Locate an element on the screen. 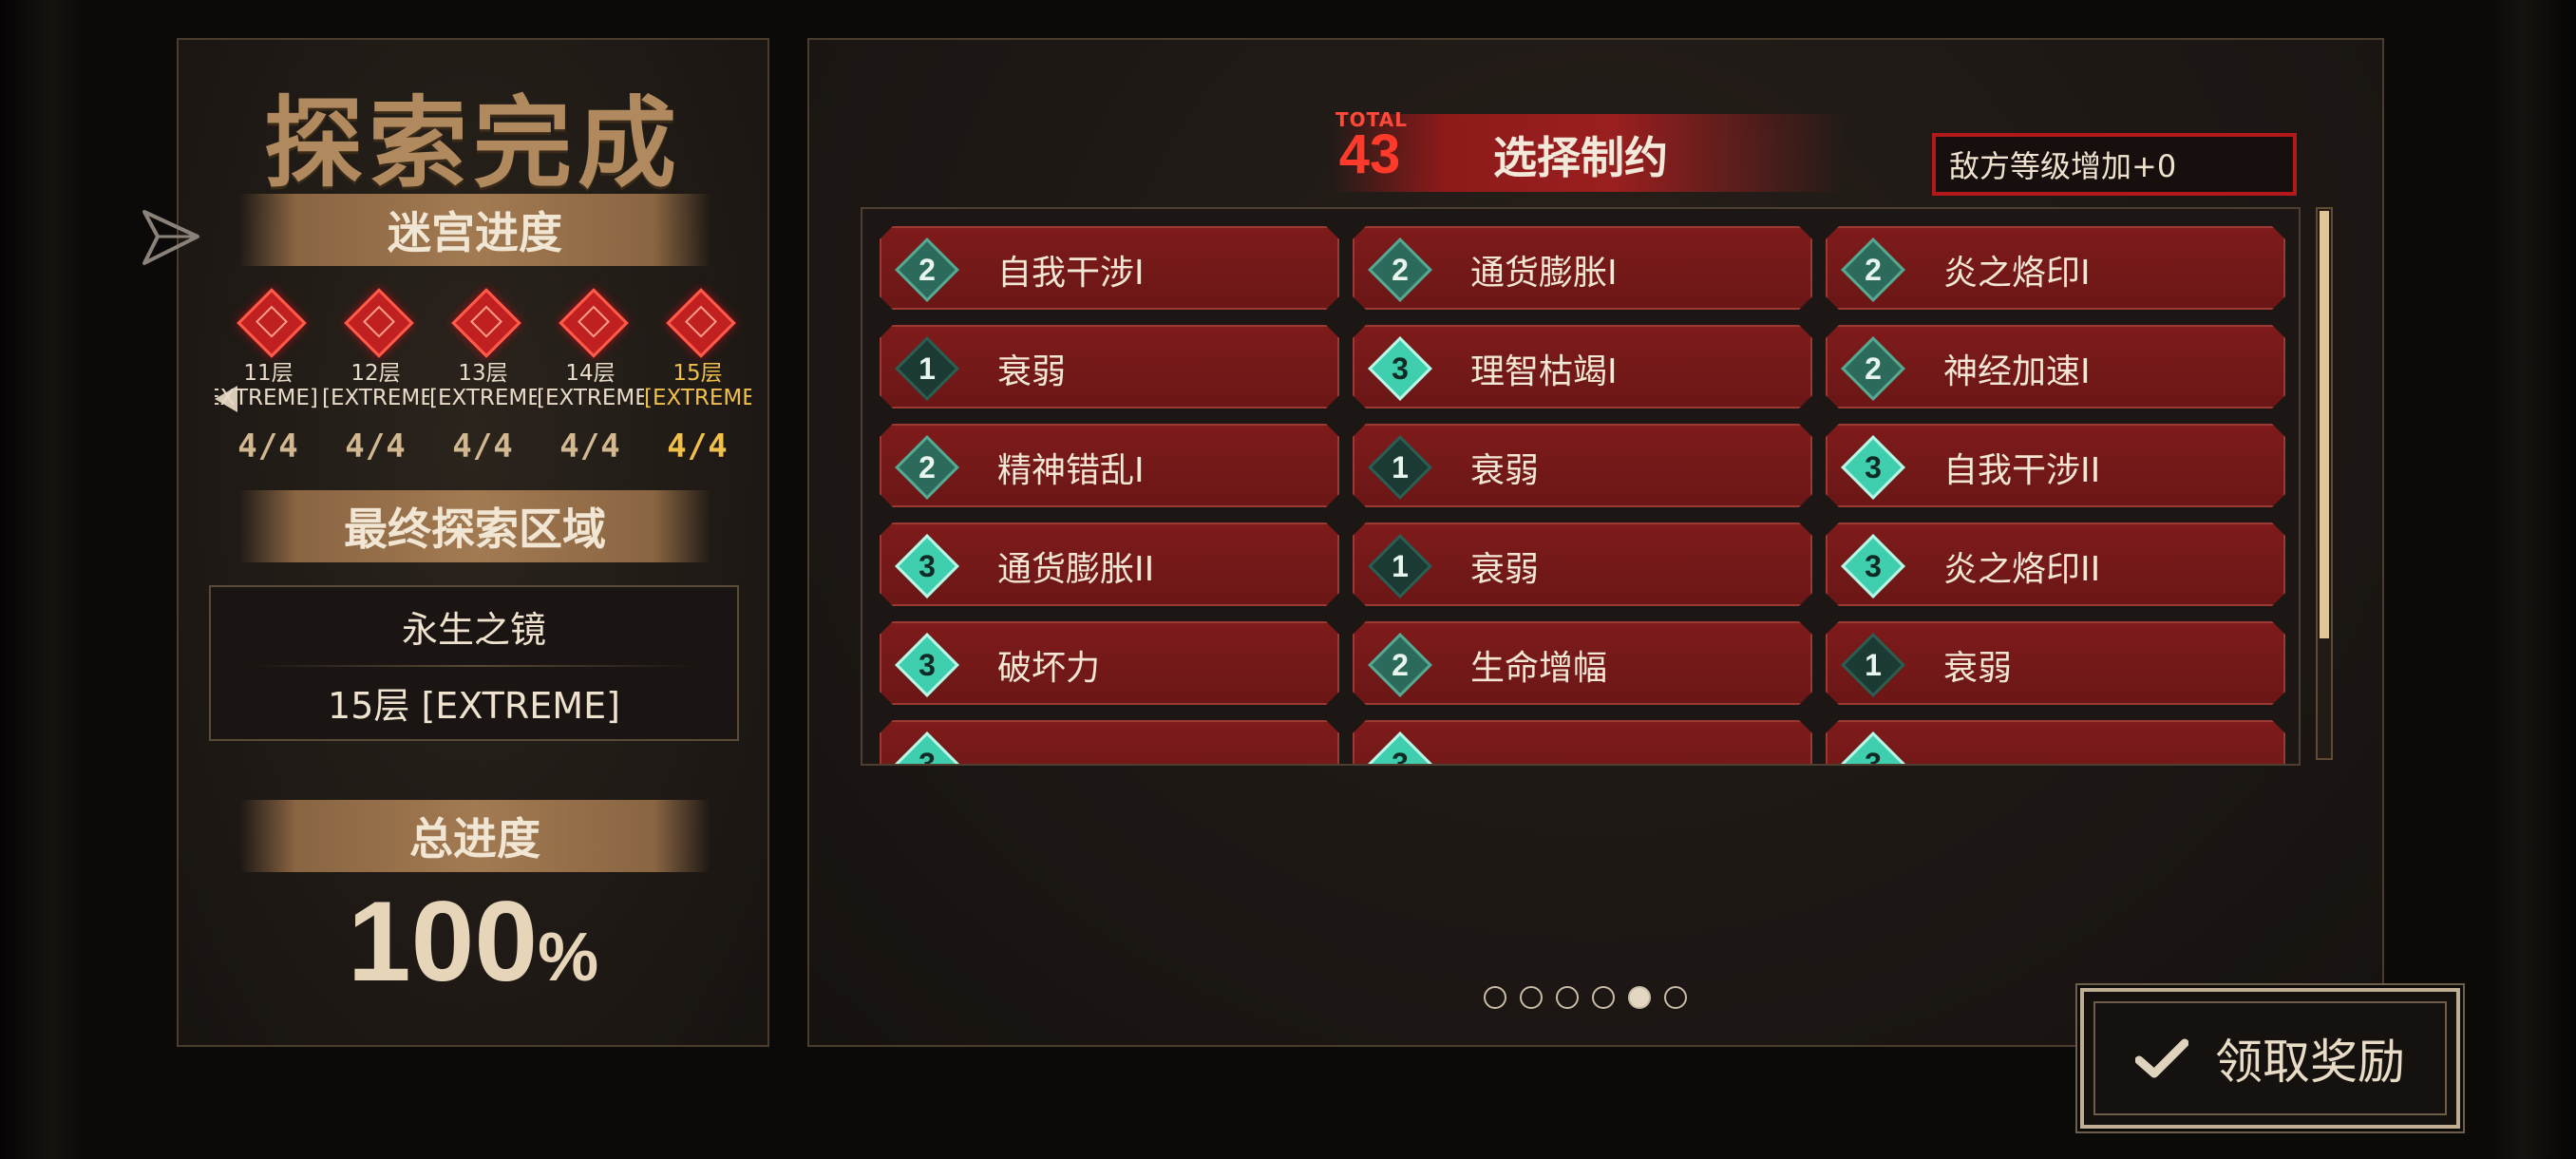 This screenshot has height=1159, width=2576. floor-name: 14层 is located at coordinates (590, 373).